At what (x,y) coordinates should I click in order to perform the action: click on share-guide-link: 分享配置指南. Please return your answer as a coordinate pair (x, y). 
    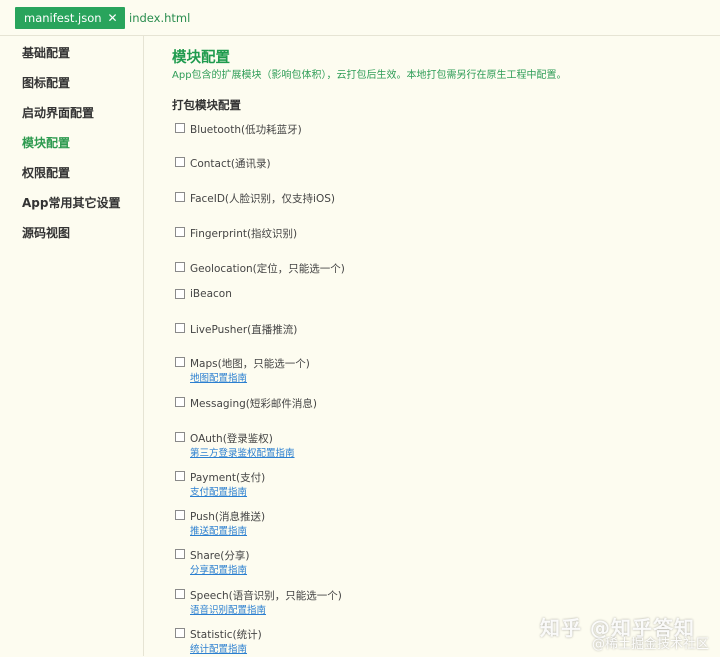
    Looking at the image, I should click on (218, 569).